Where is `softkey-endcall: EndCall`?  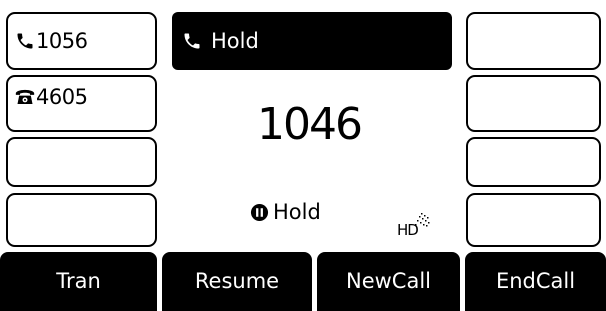 softkey-endcall: EndCall is located at coordinates (535, 281).